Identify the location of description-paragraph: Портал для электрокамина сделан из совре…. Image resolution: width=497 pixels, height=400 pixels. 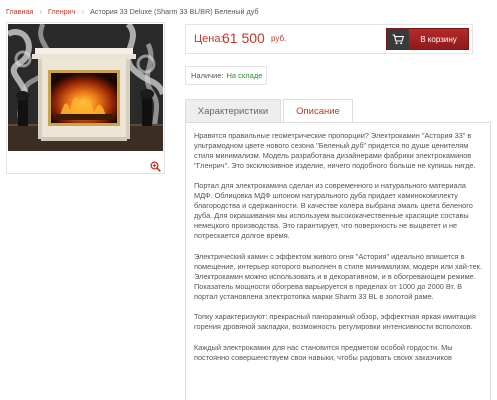
(333, 211).